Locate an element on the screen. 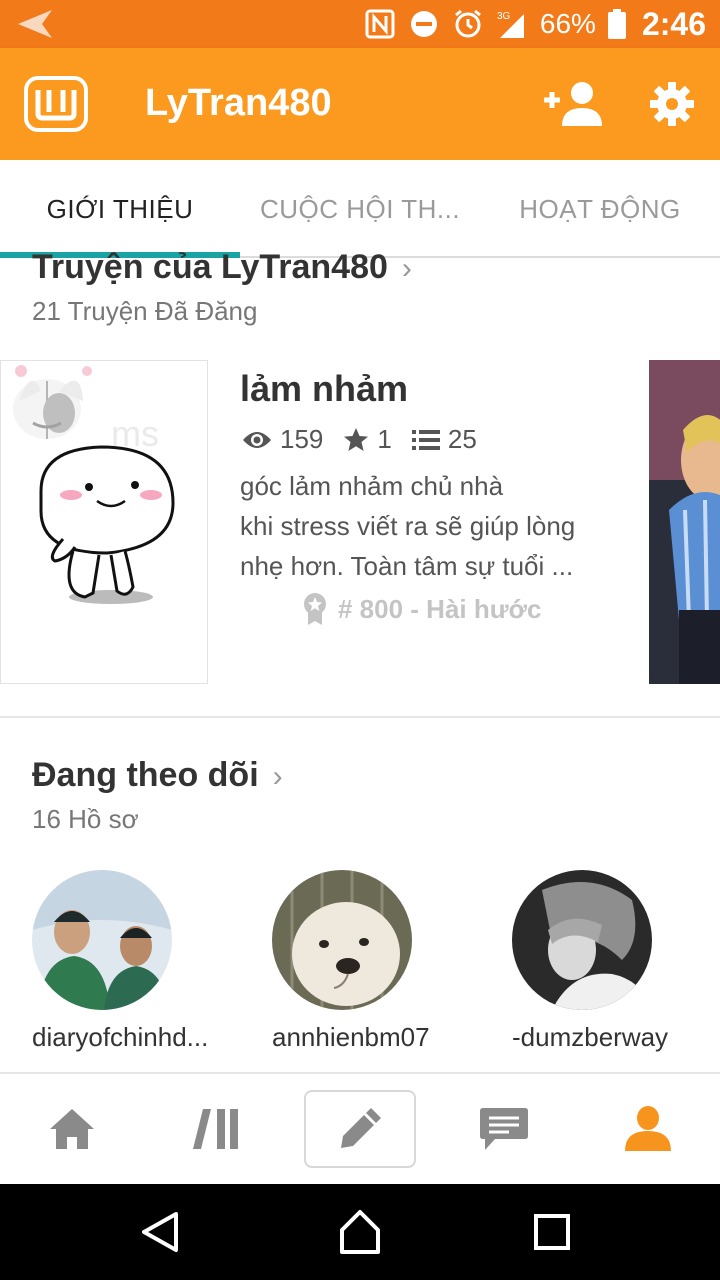 This screenshot has width=720, height=1280. parts-count: 25 is located at coordinates (462, 439).